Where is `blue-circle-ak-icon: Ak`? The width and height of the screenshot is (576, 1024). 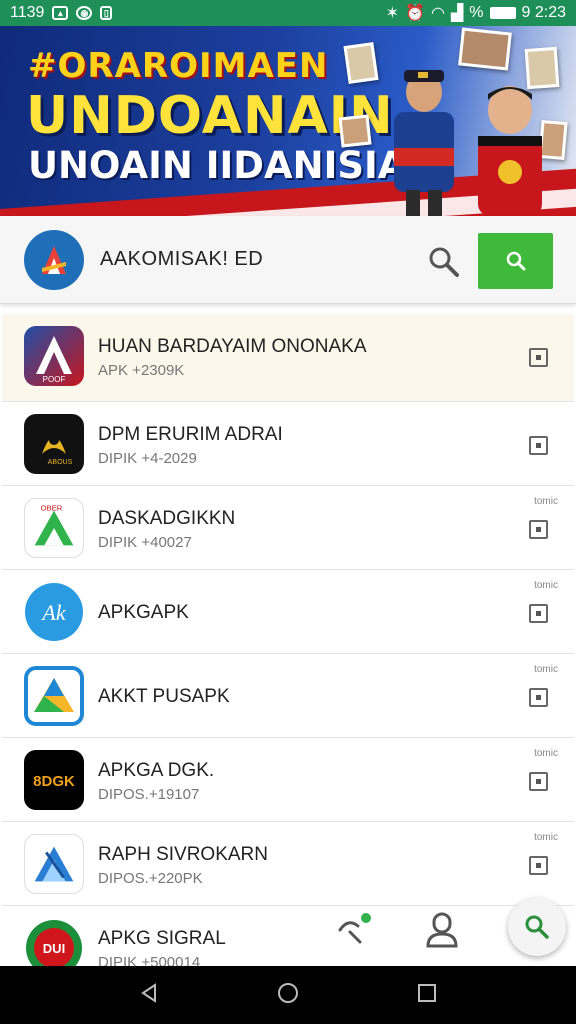 blue-circle-ak-icon: Ak is located at coordinates (54, 612).